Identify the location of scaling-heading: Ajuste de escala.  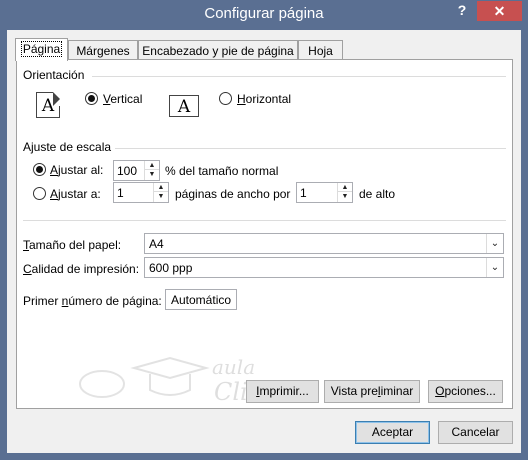
(67, 147).